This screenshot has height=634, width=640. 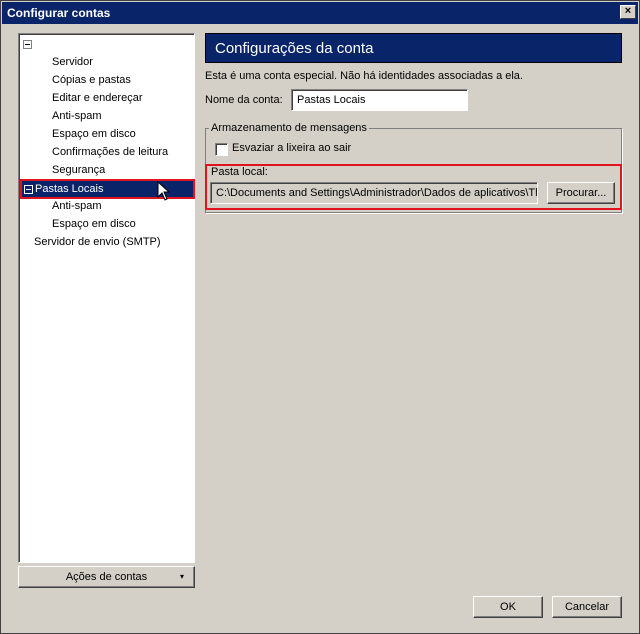 What do you see at coordinates (72, 62) in the screenshot?
I see `tree-item-servidor: Servidor` at bounding box center [72, 62].